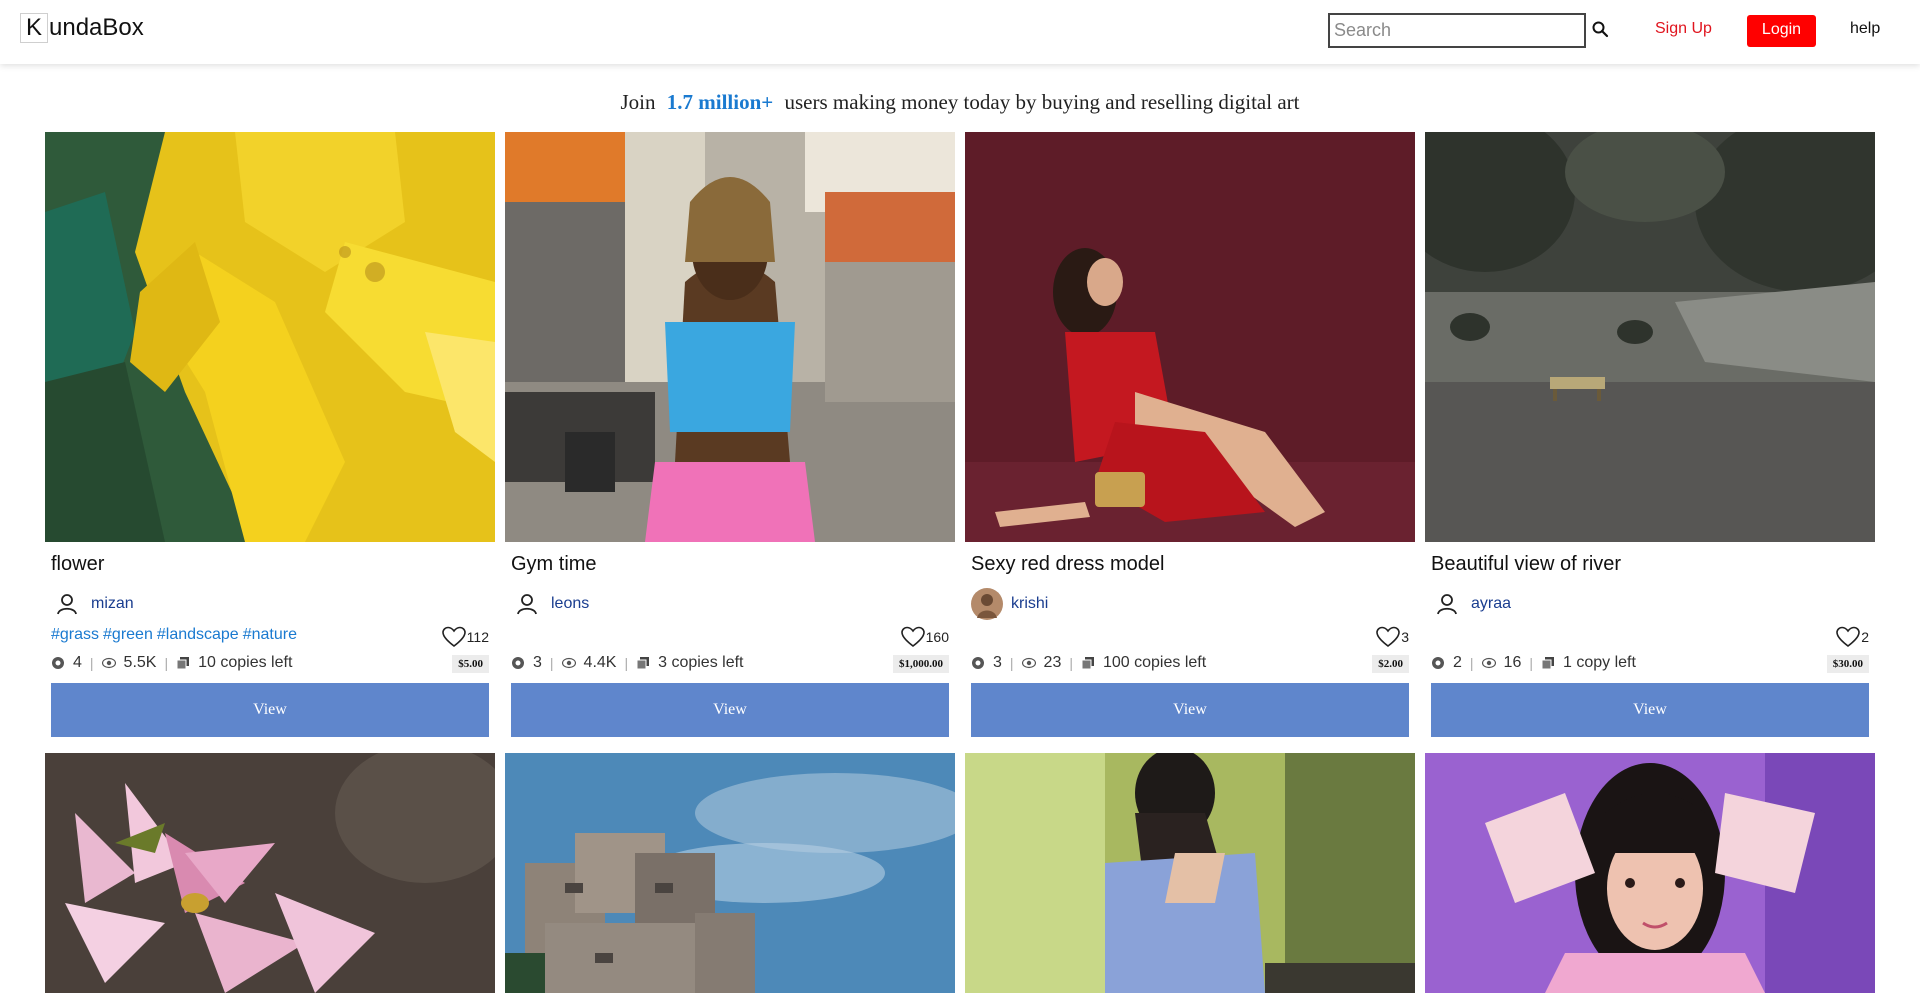 The width and height of the screenshot is (1920, 993). Describe the element at coordinates (1457, 662) in the screenshot. I see `resale-count: 2` at that location.